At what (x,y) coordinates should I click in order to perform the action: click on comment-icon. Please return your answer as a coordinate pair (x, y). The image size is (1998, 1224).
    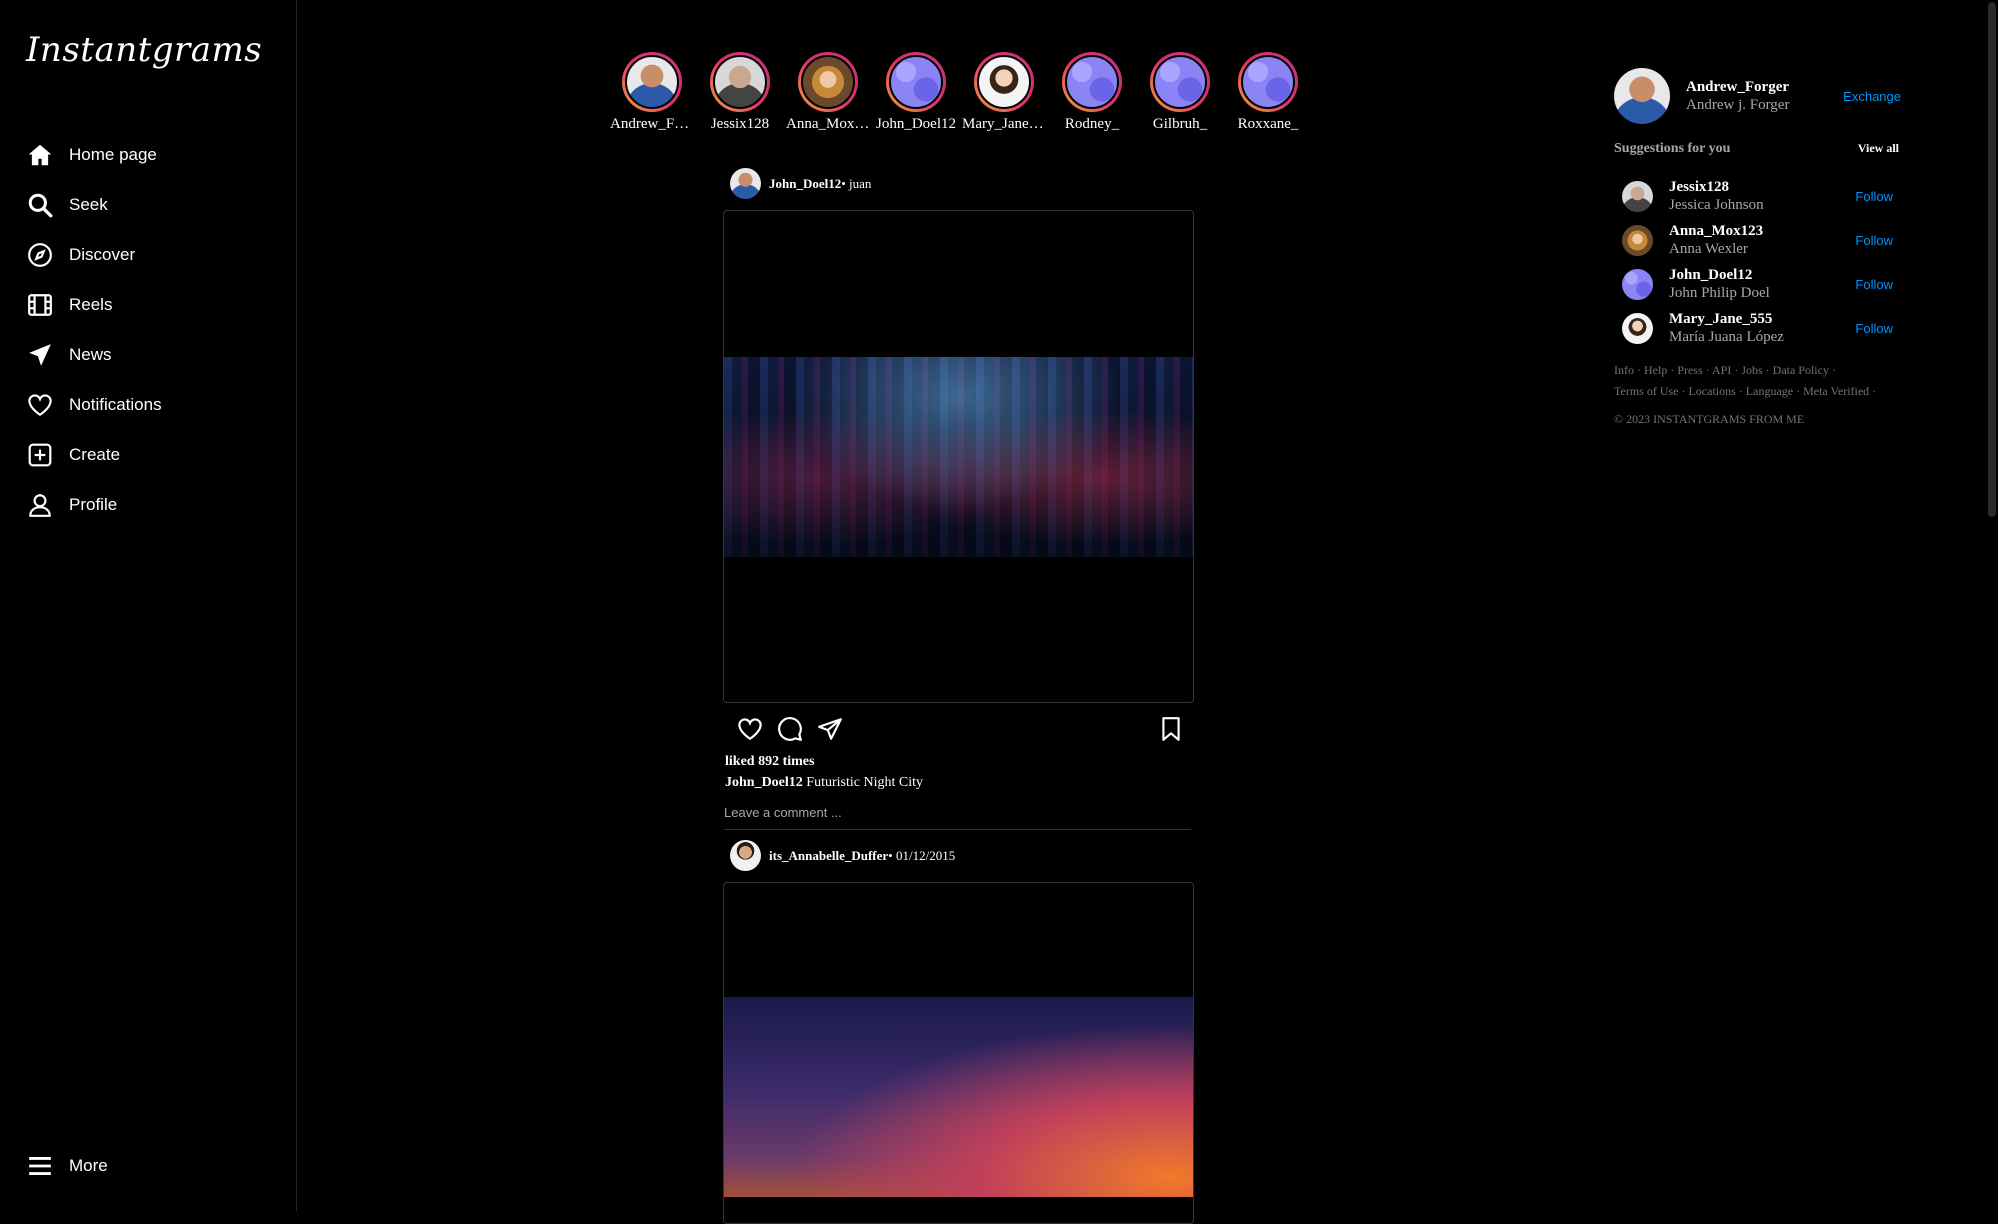
    Looking at the image, I should click on (790, 729).